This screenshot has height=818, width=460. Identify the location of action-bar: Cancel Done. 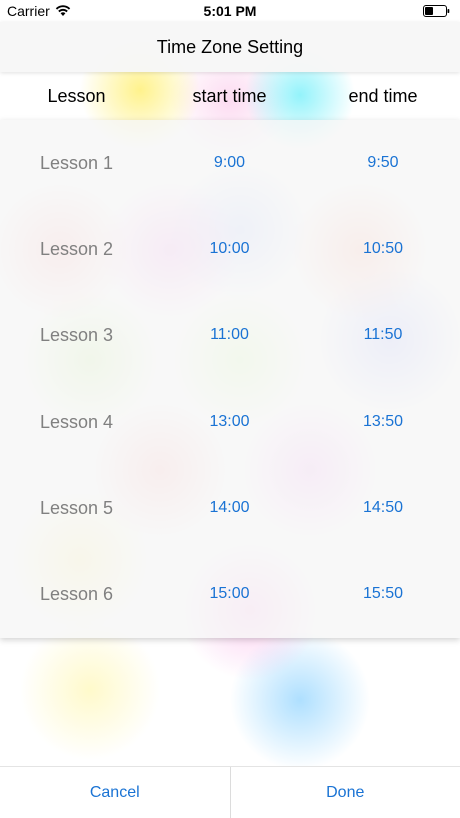
(230, 792).